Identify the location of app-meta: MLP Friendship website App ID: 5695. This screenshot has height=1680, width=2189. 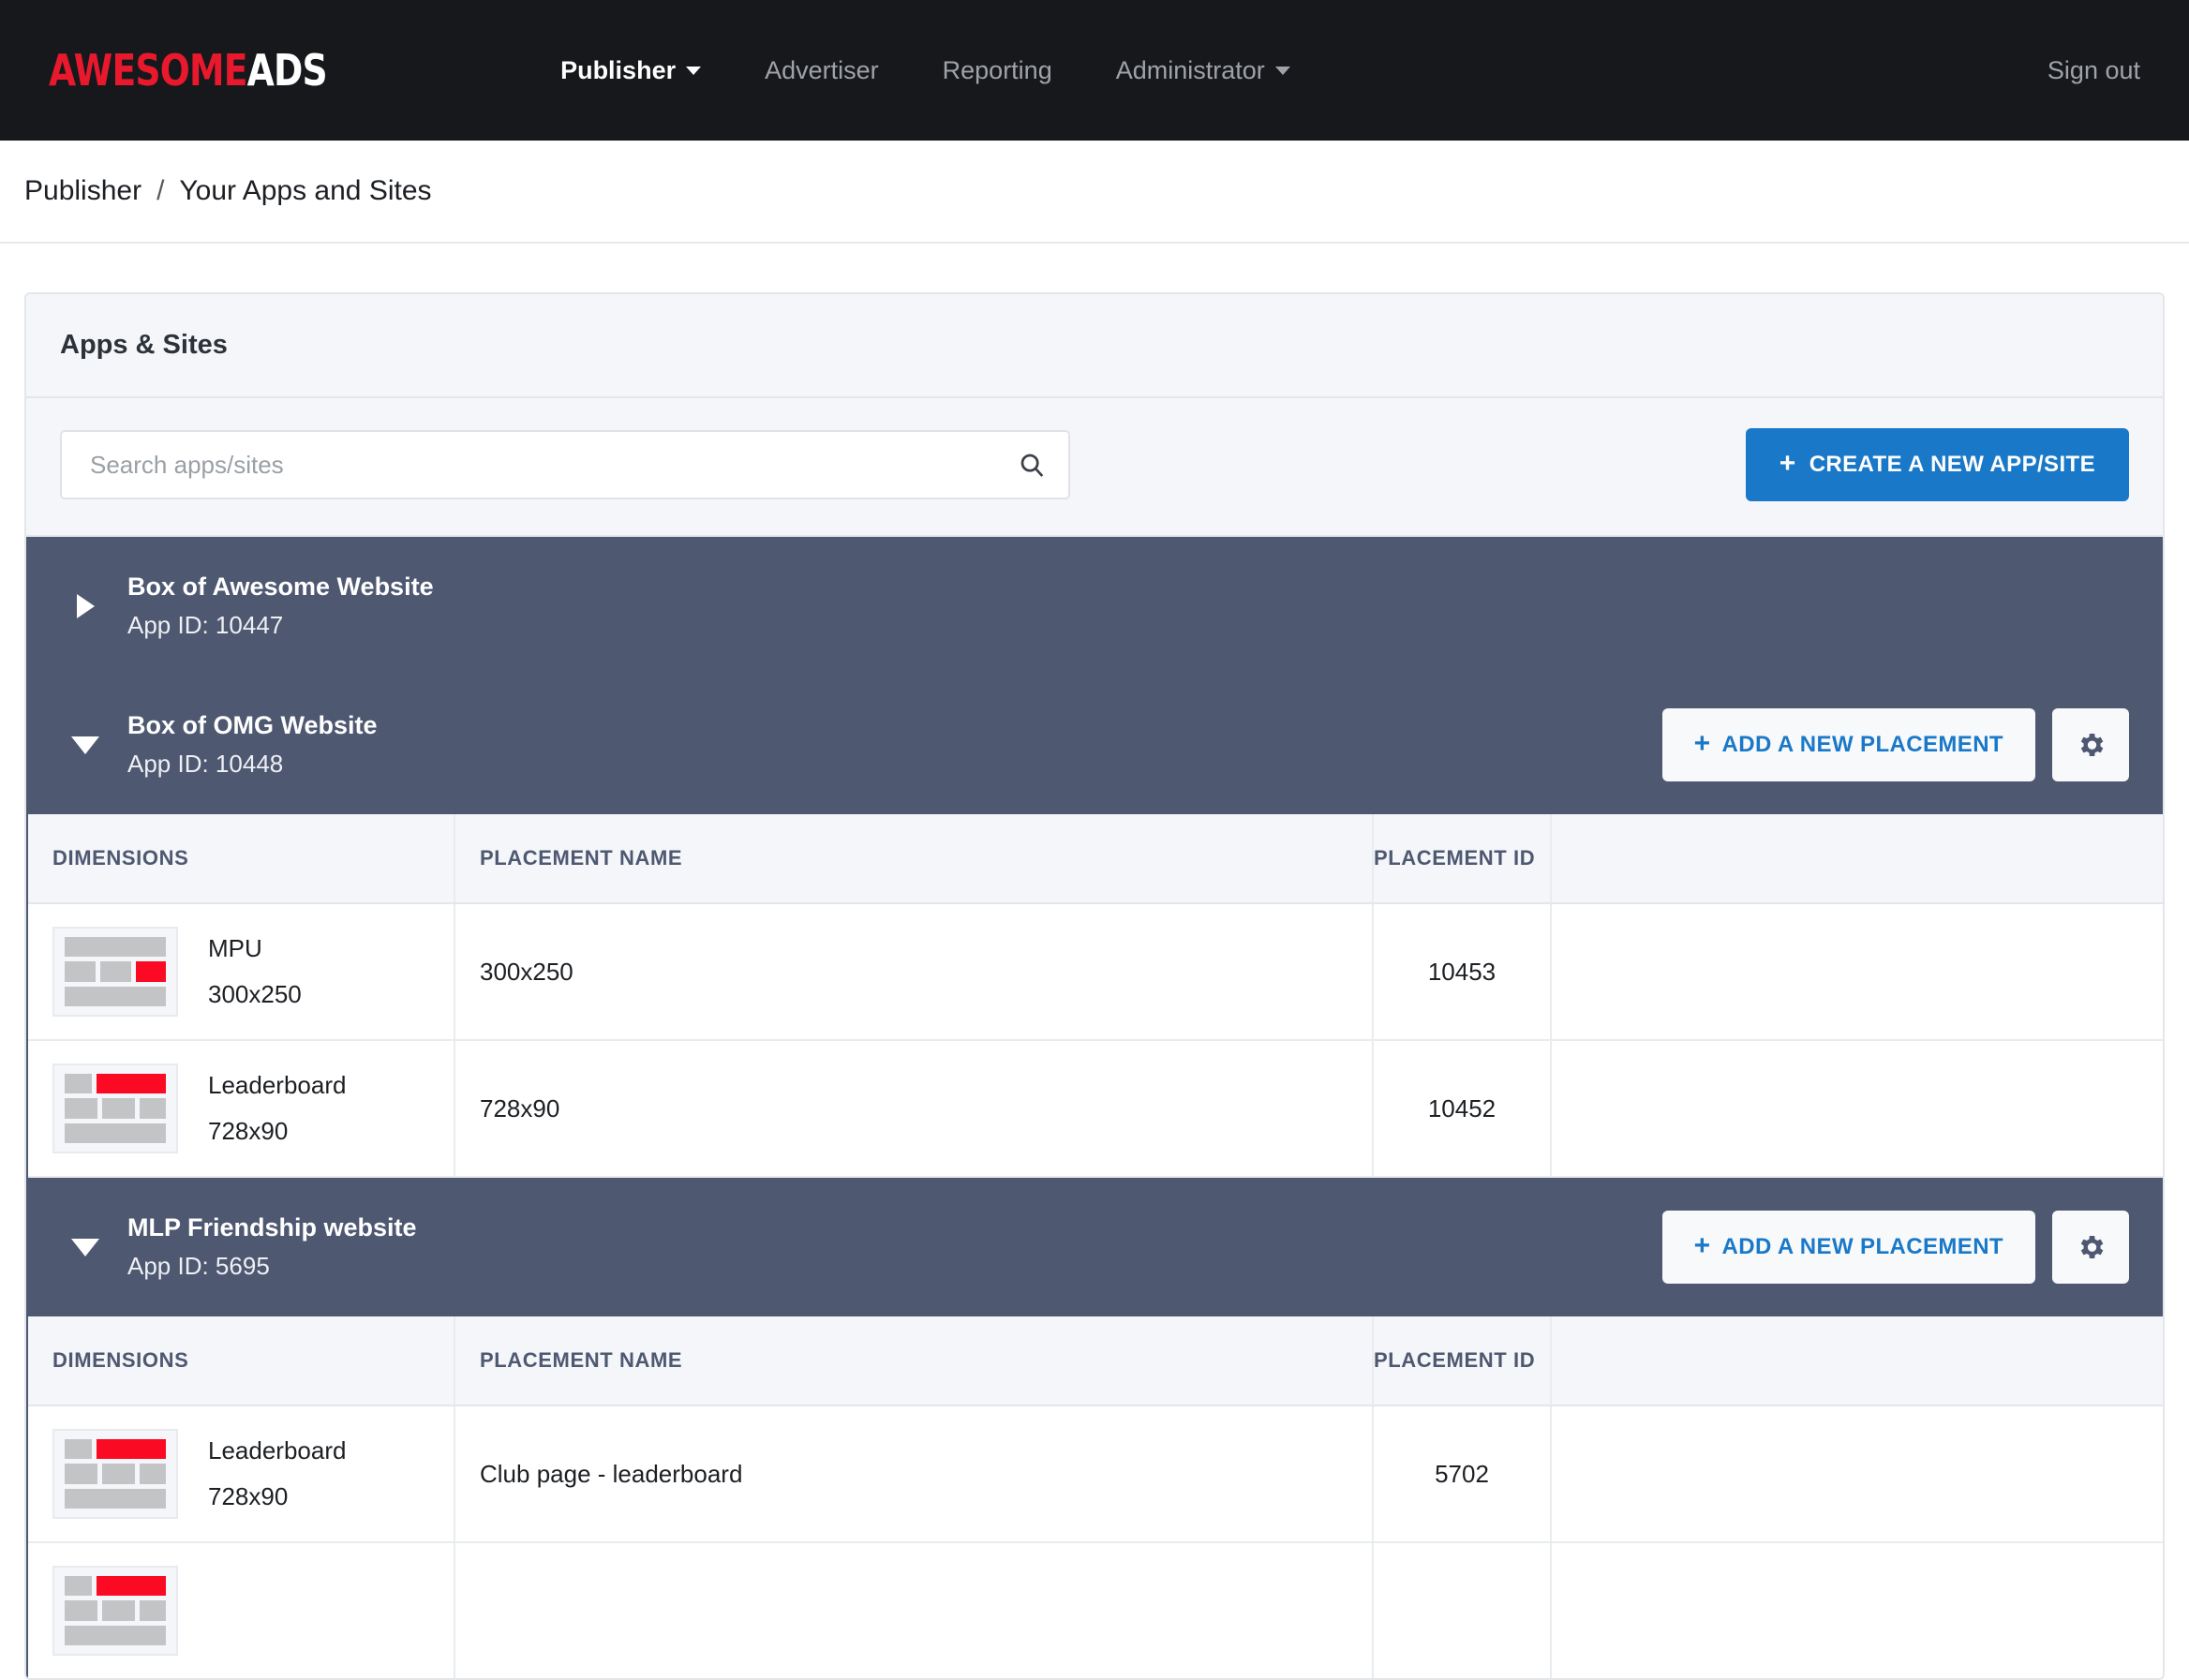
(272, 1247).